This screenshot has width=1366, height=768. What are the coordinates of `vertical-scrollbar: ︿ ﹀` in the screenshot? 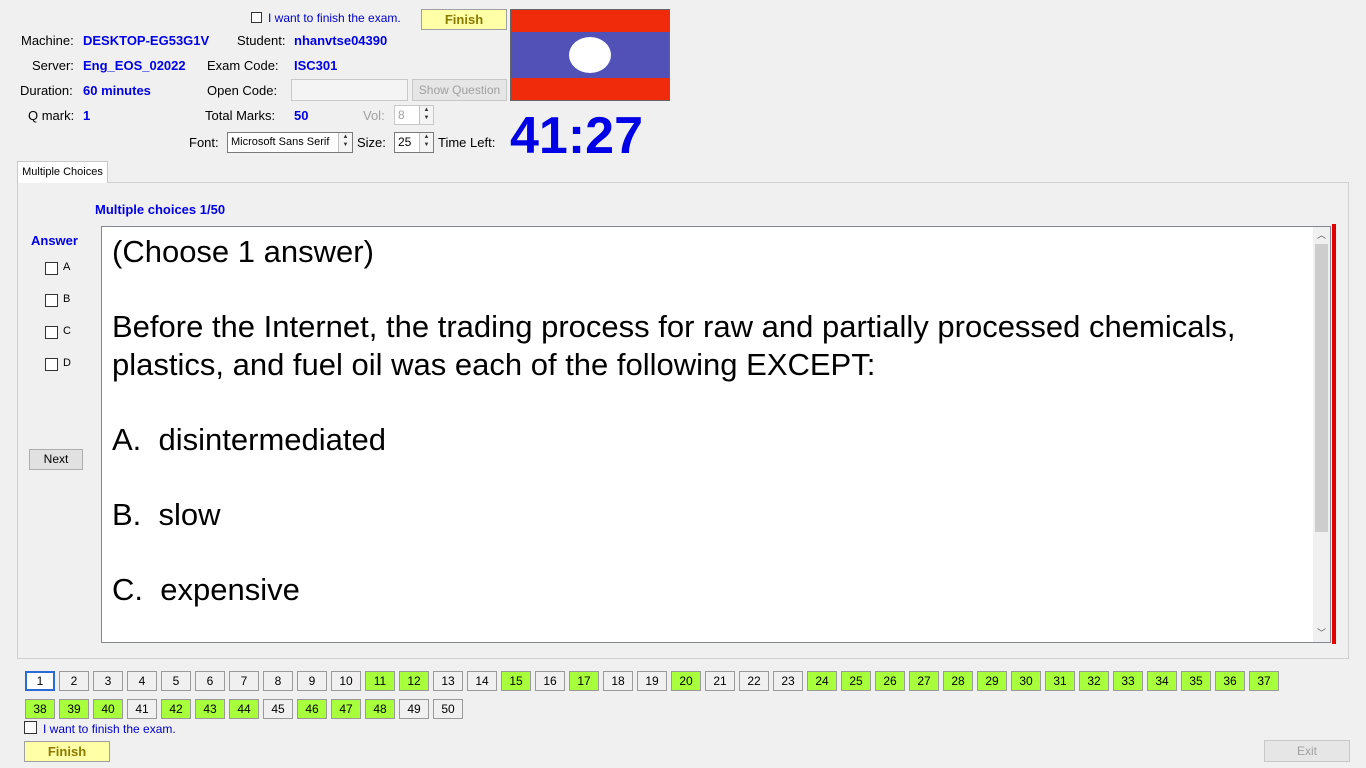 It's located at (1321, 434).